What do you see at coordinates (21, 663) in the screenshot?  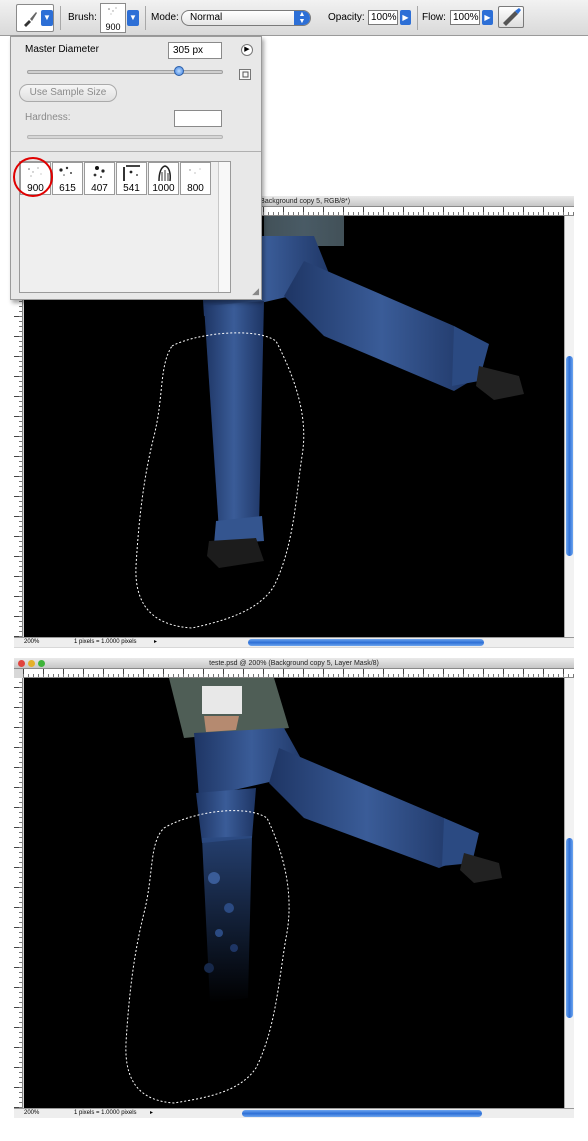 I see `close-icon` at bounding box center [21, 663].